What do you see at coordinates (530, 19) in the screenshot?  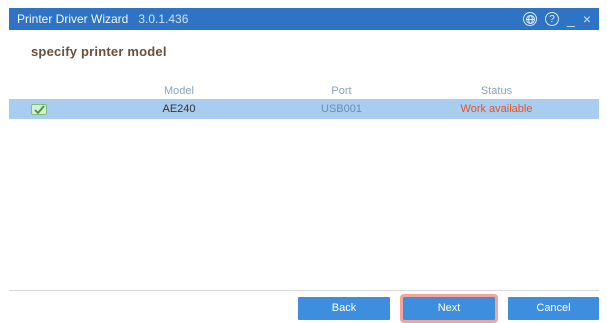 I see `globe-icon` at bounding box center [530, 19].